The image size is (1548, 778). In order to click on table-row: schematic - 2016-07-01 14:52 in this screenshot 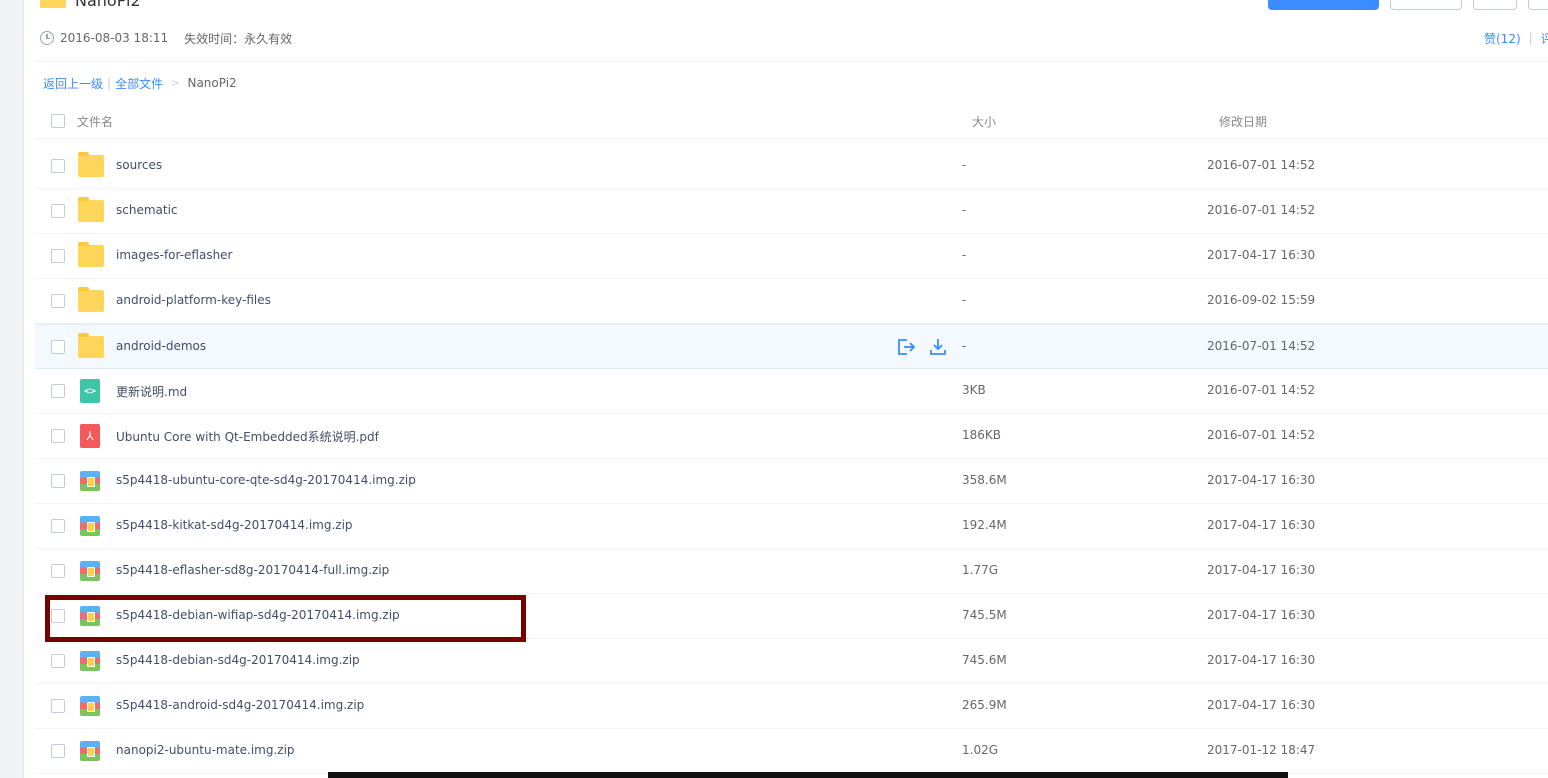, I will do `click(791, 211)`.